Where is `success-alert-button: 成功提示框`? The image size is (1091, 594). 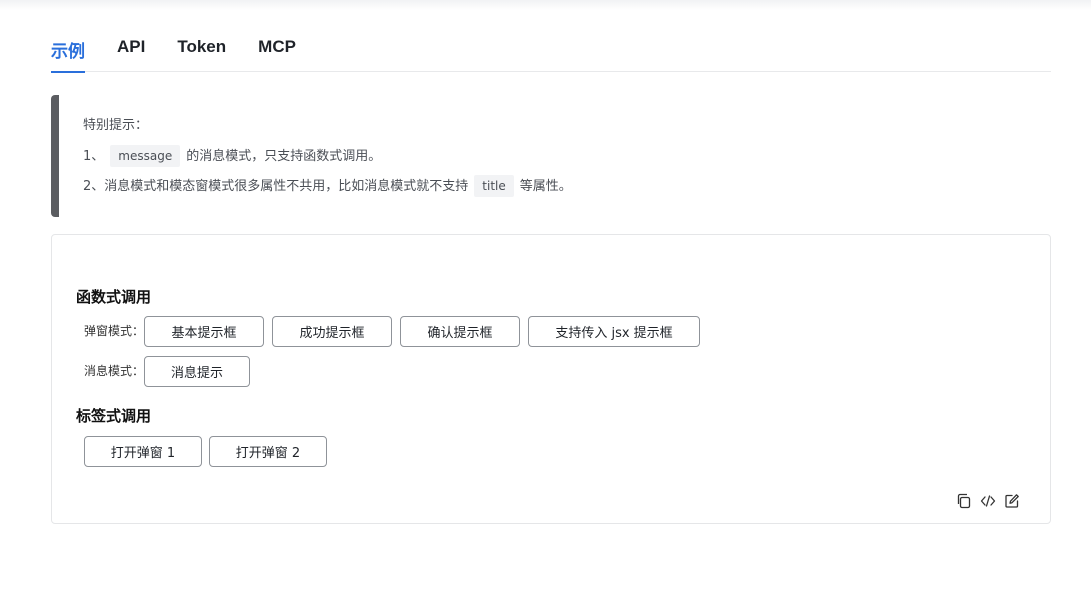
success-alert-button: 成功提示框 is located at coordinates (332, 331).